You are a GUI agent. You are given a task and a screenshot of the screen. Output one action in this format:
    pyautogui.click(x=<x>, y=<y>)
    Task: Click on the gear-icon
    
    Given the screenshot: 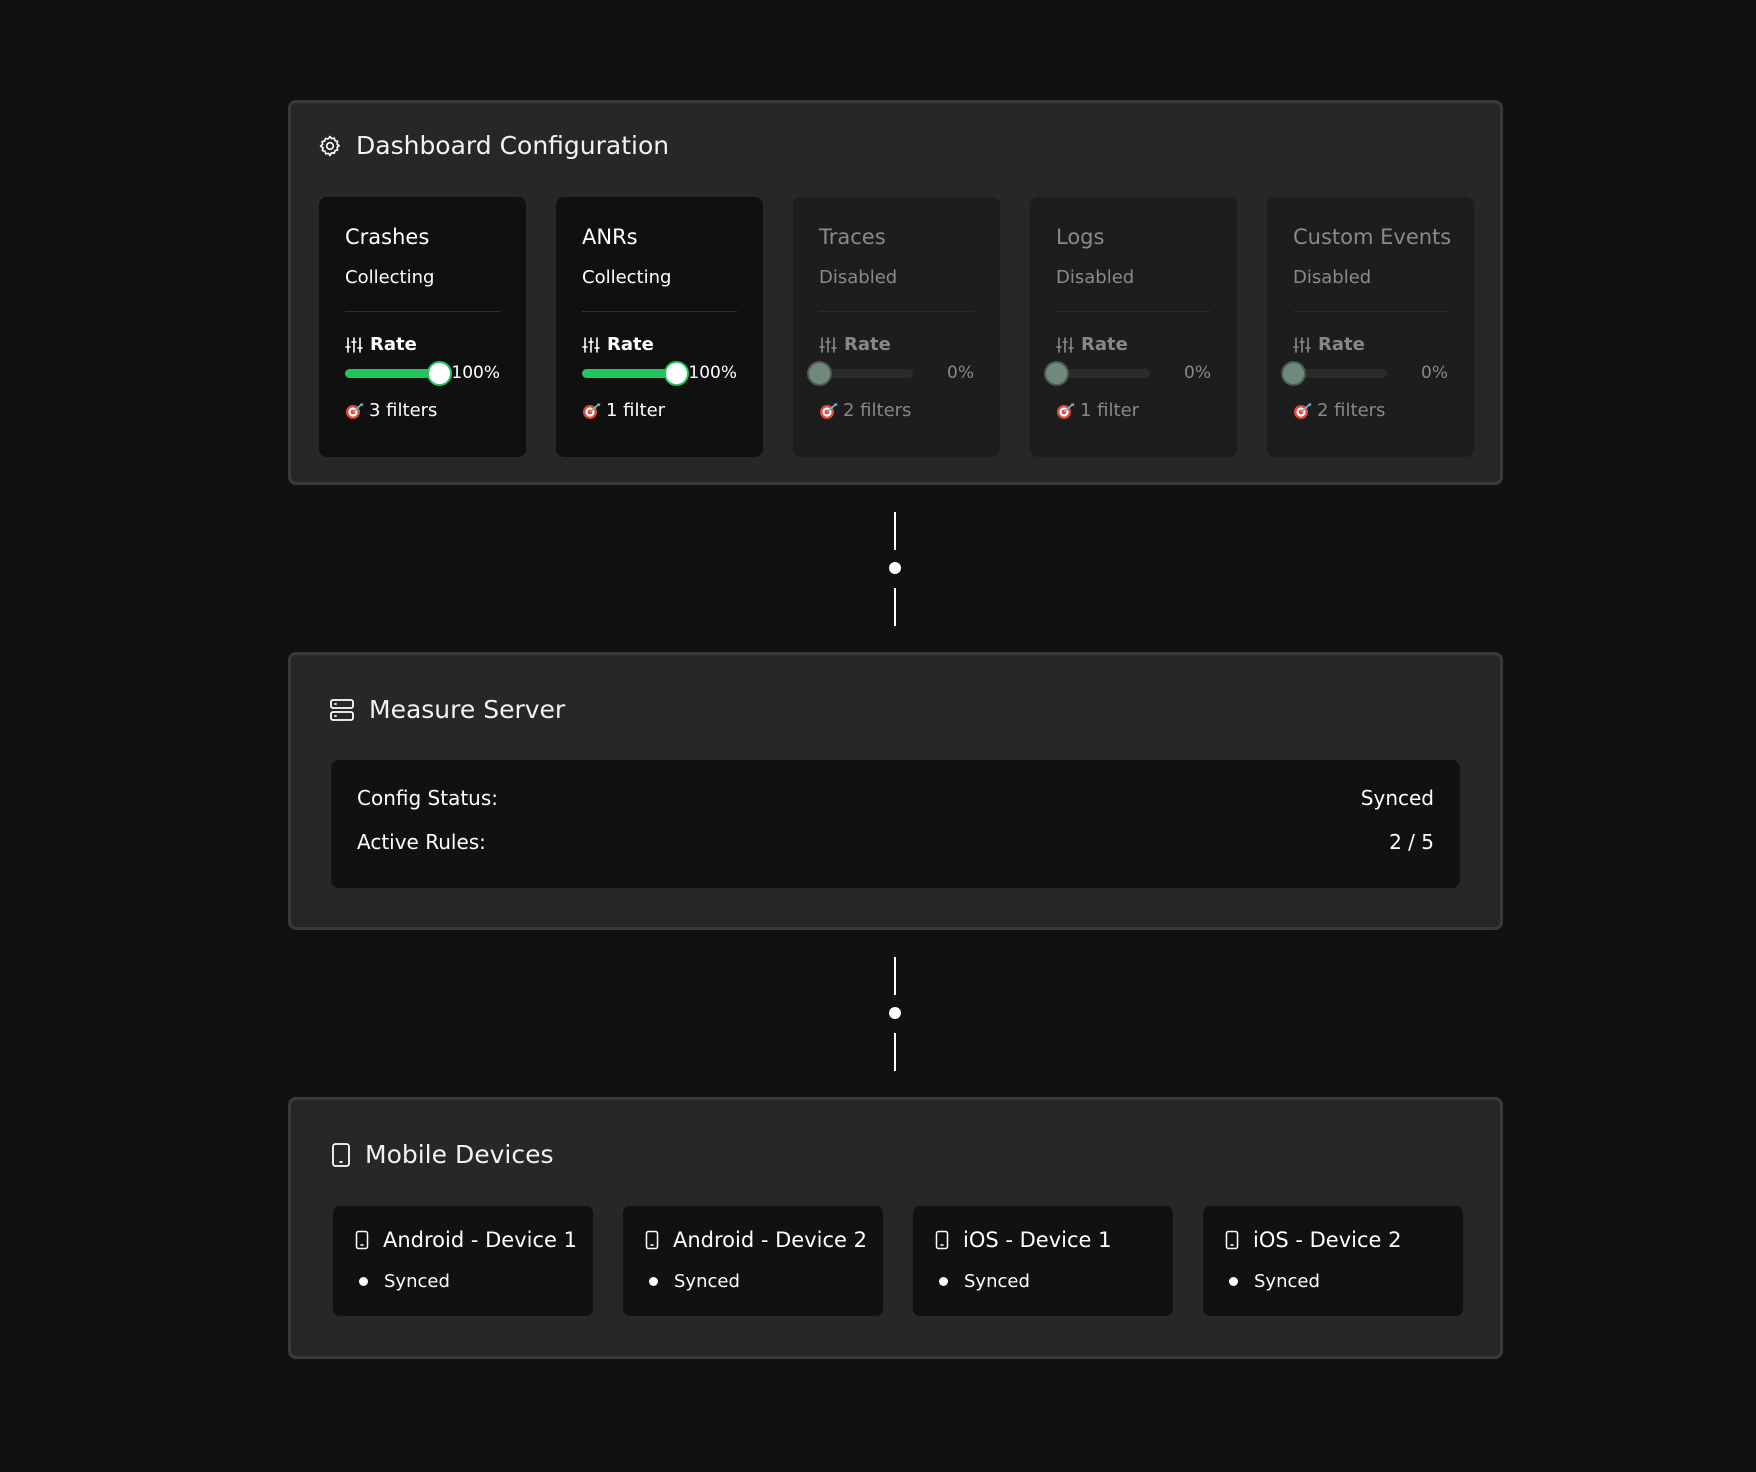 What is the action you would take?
    pyautogui.click(x=330, y=146)
    